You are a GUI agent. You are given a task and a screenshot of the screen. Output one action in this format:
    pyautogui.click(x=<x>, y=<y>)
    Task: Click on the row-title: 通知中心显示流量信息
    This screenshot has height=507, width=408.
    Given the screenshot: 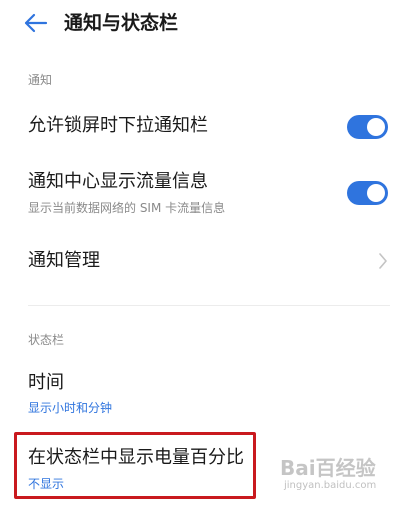 What is the action you would take?
    pyautogui.click(x=118, y=181)
    